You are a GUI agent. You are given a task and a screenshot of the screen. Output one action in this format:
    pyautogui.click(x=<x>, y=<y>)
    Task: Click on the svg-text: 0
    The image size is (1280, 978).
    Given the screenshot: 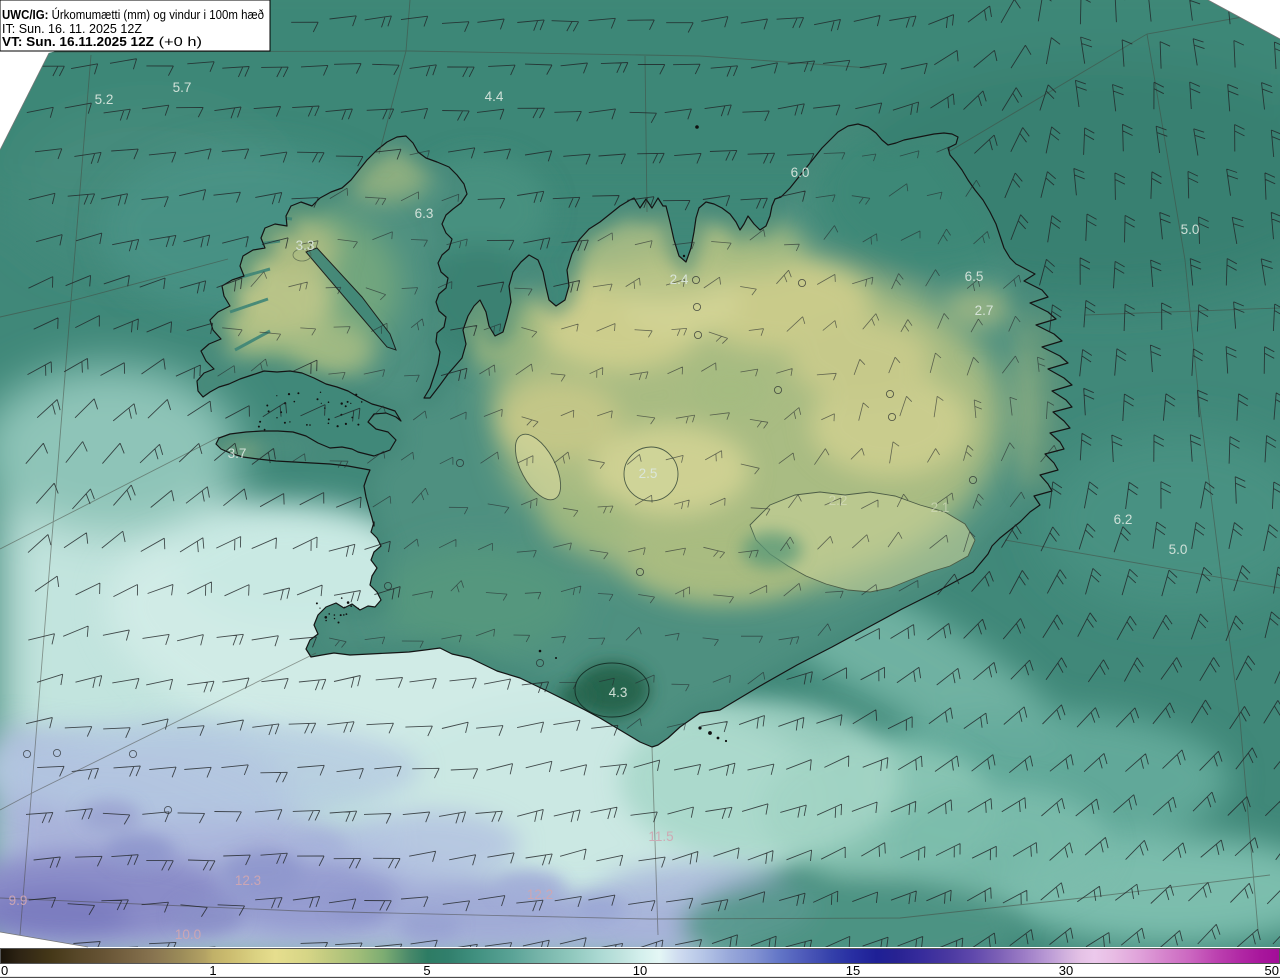 What is the action you would take?
    pyautogui.click(x=4, y=970)
    